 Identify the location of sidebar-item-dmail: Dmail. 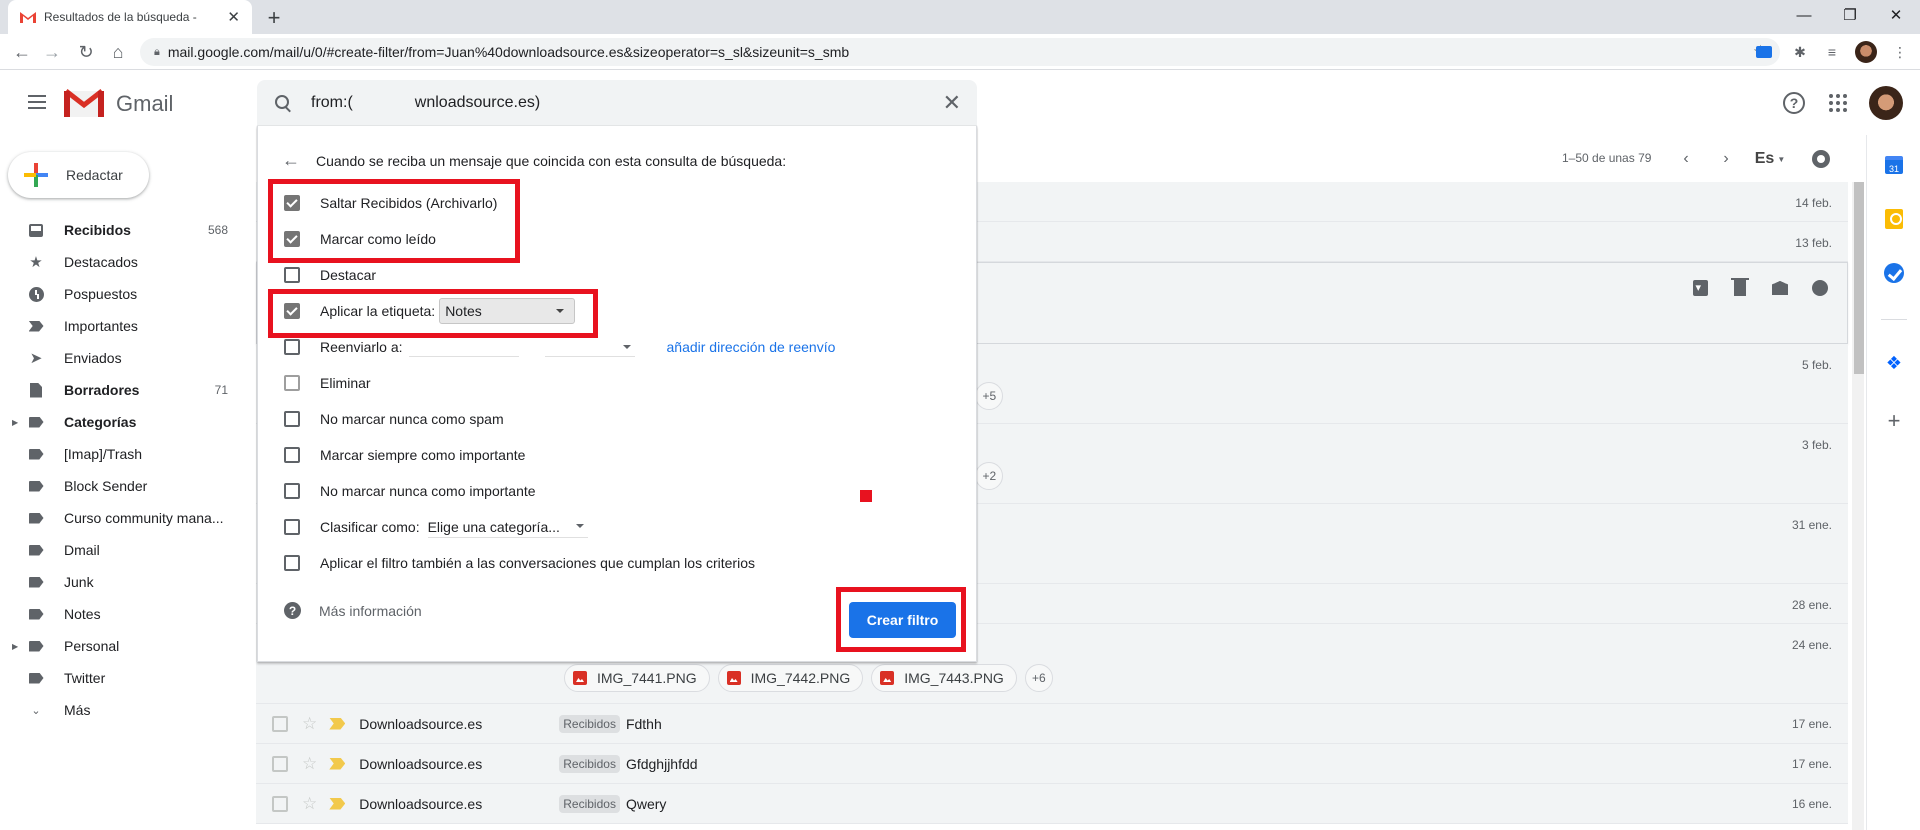
(120, 550).